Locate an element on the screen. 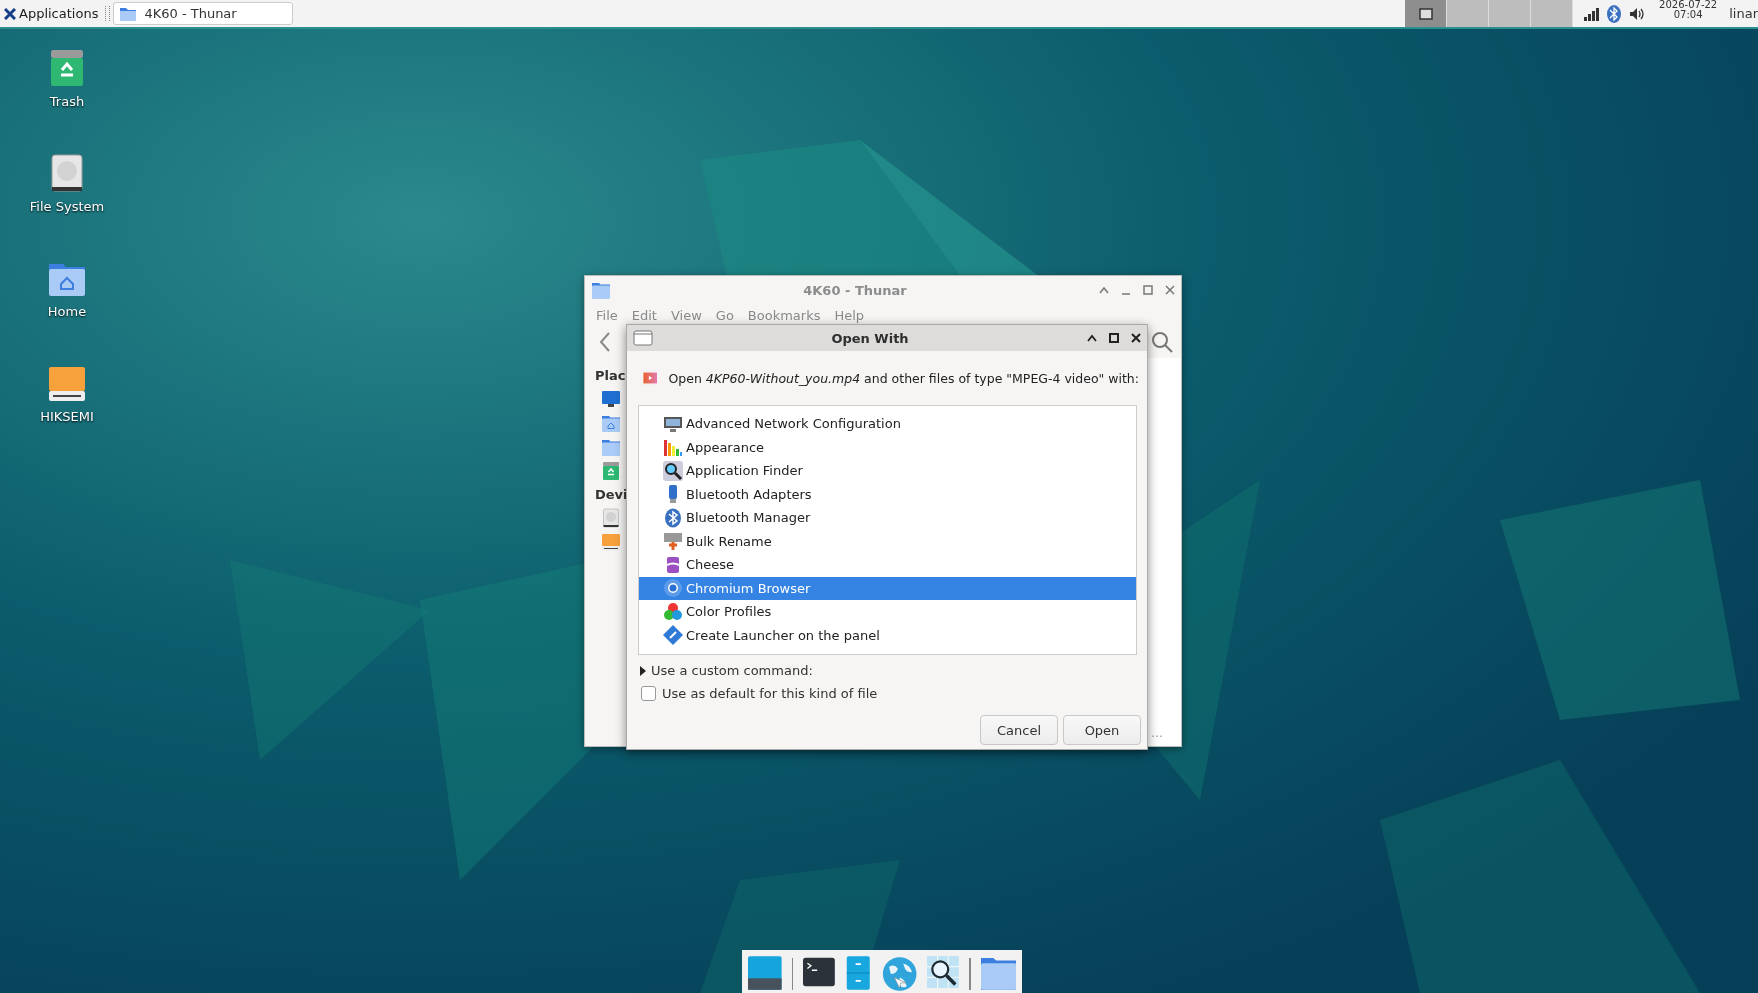  signal-icon is located at coordinates (1591, 13).